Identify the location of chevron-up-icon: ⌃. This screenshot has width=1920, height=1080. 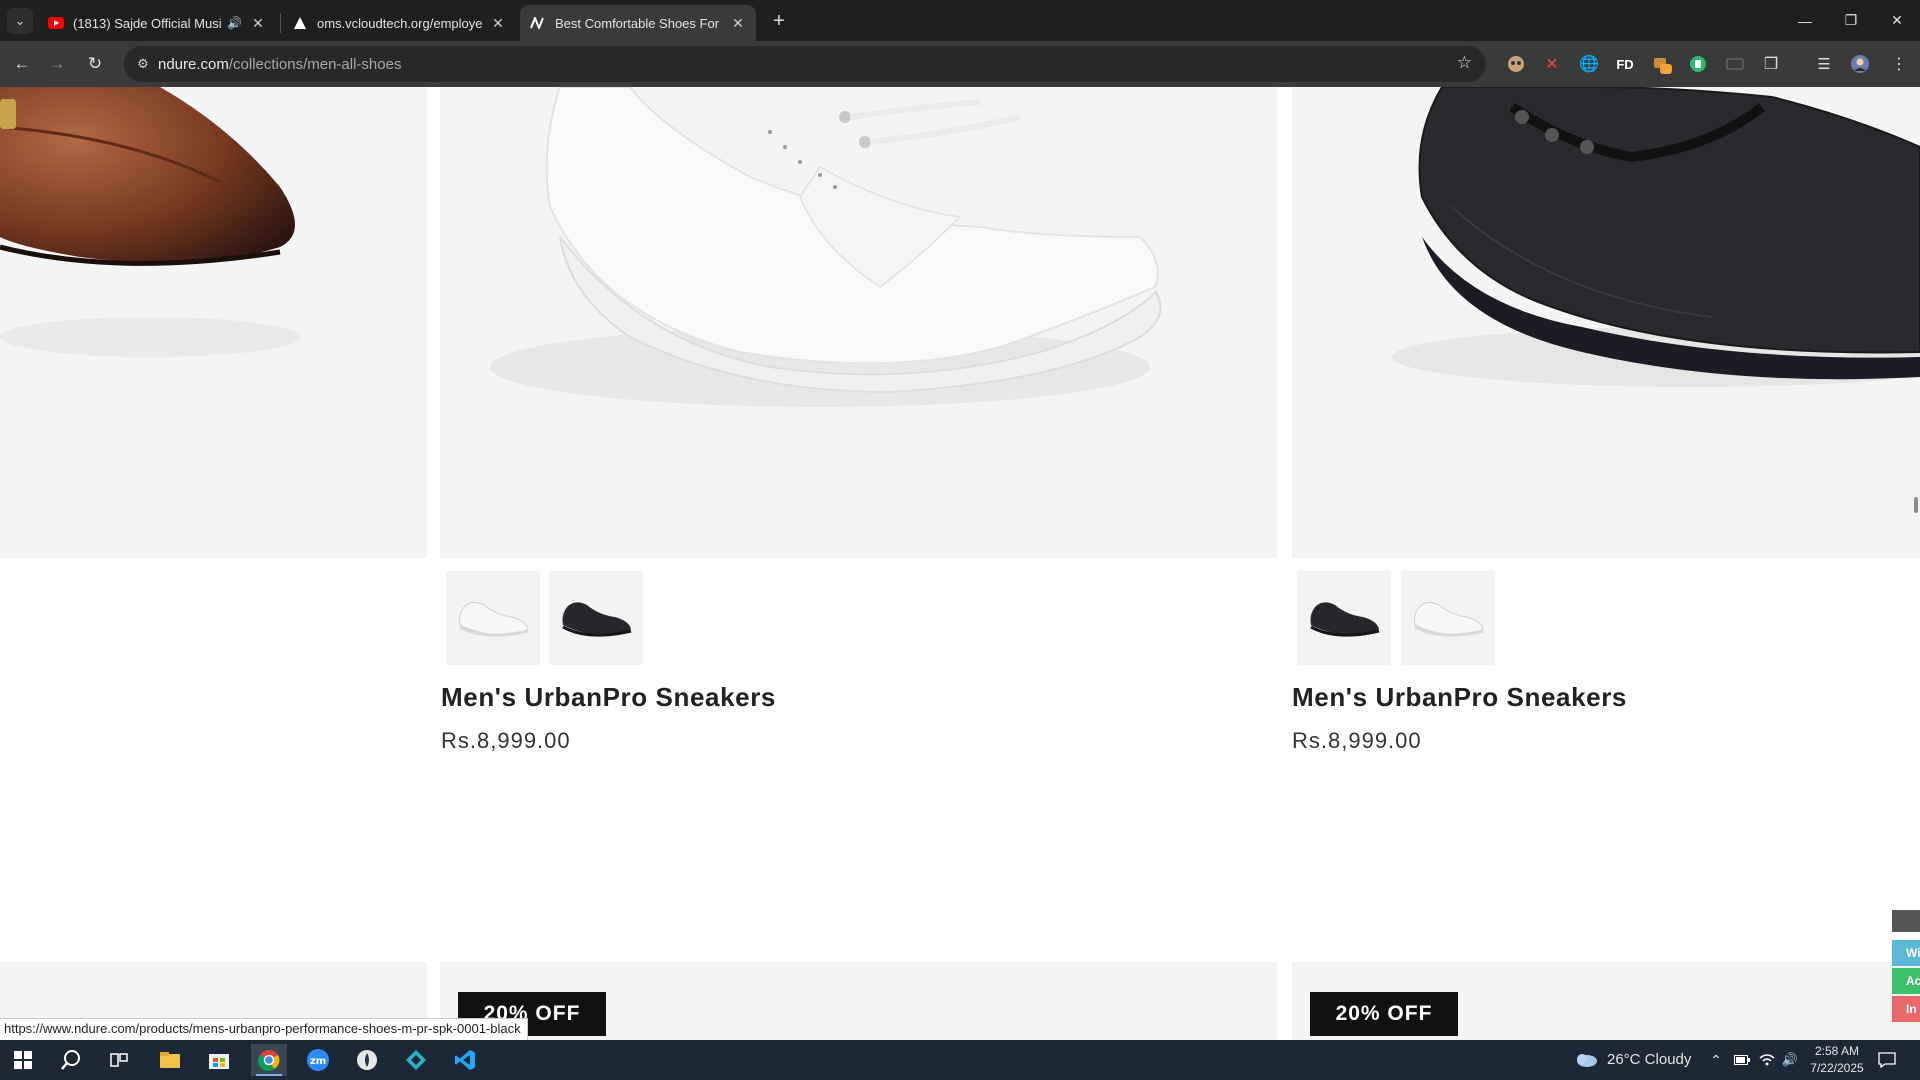
(1716, 1060).